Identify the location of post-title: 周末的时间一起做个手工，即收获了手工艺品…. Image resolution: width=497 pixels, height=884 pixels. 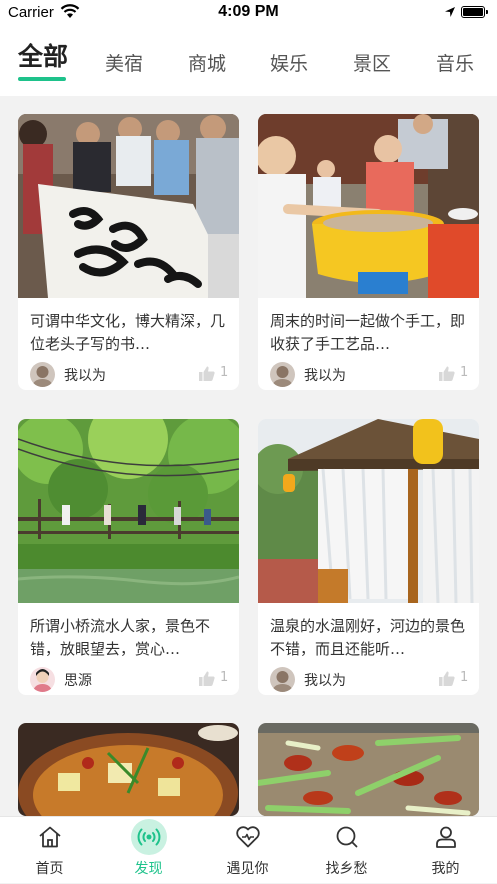
(368, 332).